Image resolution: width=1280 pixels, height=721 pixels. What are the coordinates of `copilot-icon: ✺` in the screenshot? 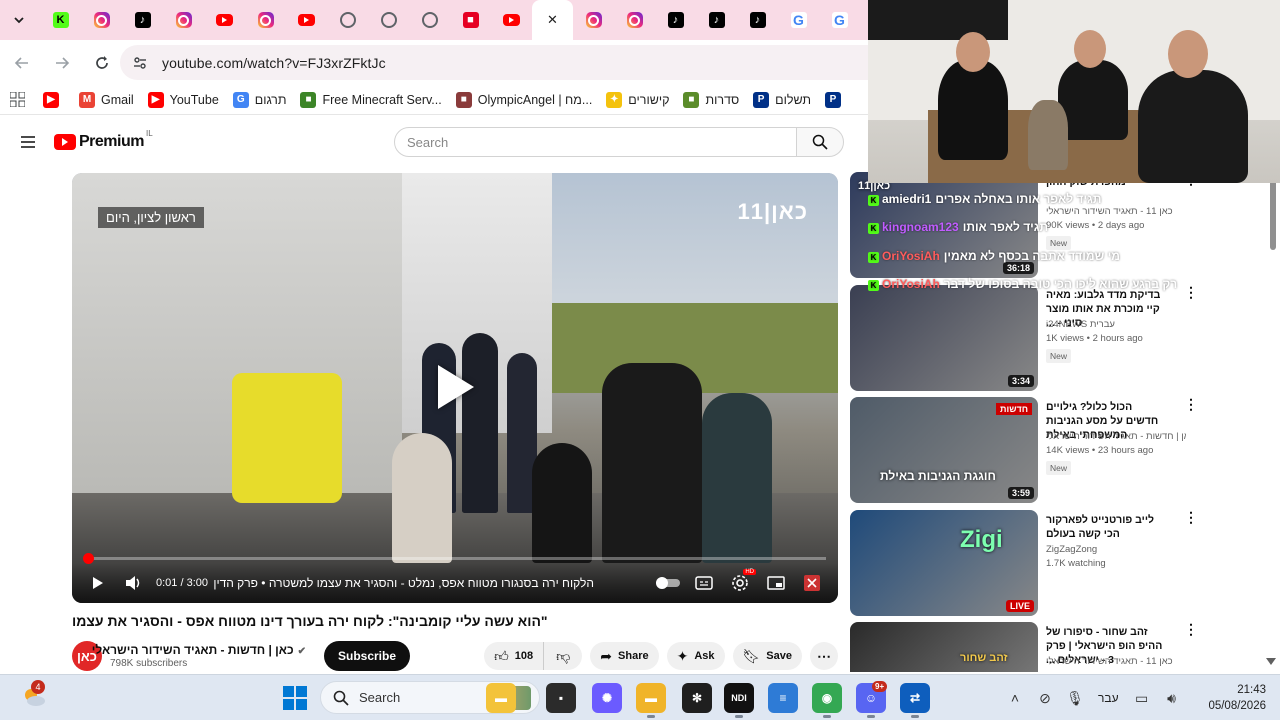 It's located at (607, 698).